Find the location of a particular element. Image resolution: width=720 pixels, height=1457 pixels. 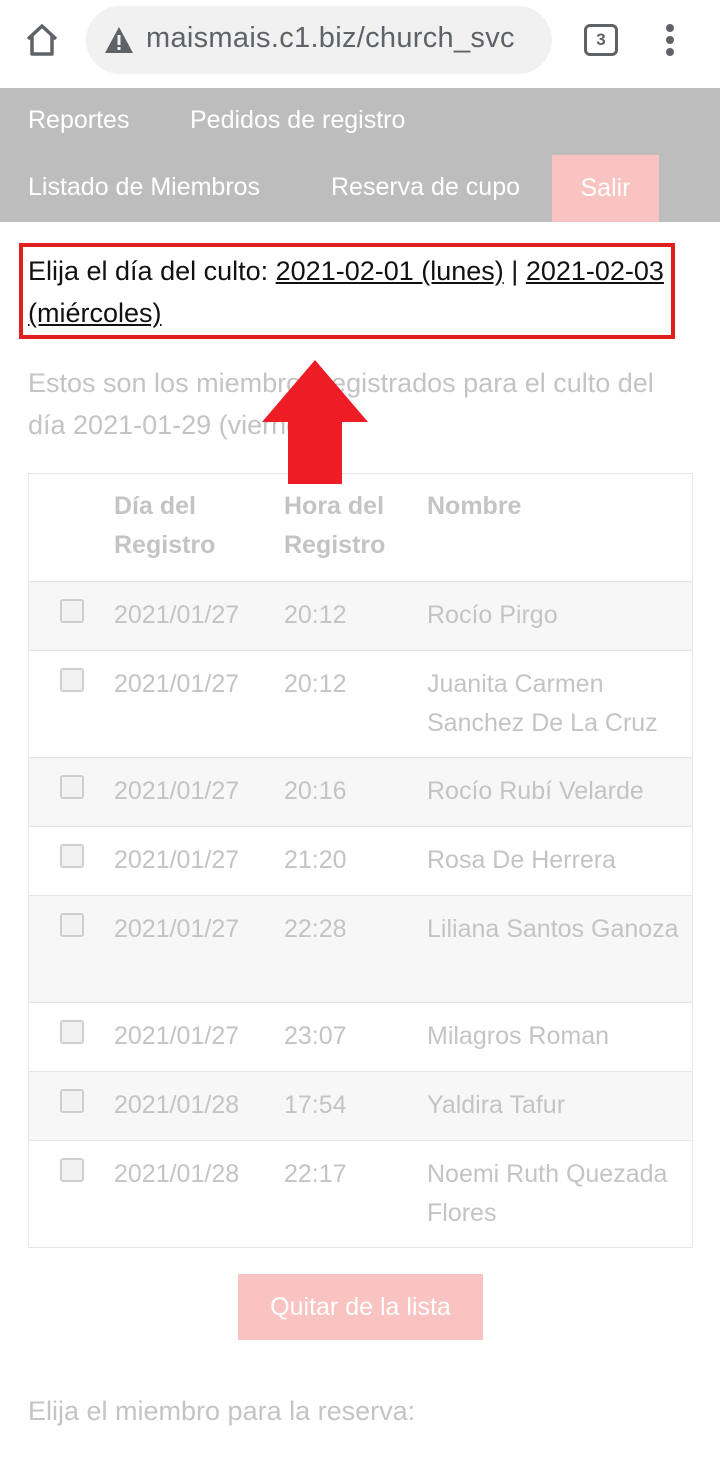

table-row: 2021/01/27 20:12 Rocío Pirgo is located at coordinates (360, 615).